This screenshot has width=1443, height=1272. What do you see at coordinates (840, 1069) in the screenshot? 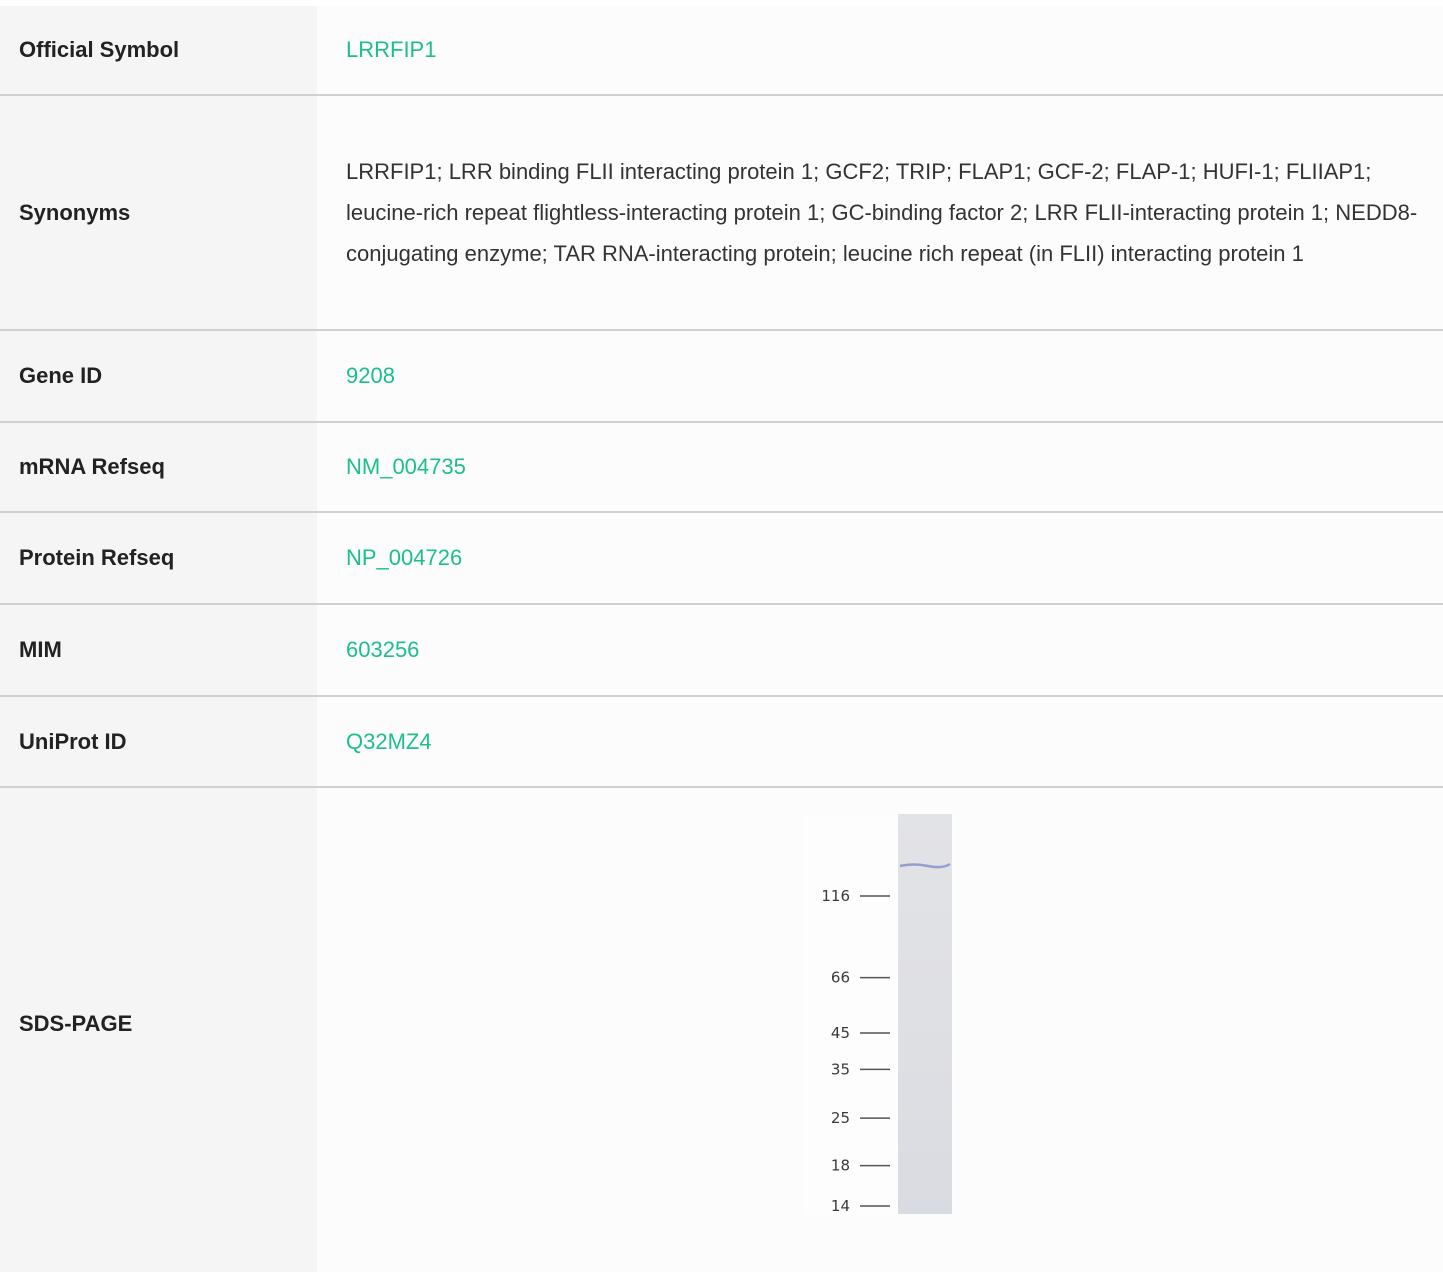
I see `marker-label-35: 35` at bounding box center [840, 1069].